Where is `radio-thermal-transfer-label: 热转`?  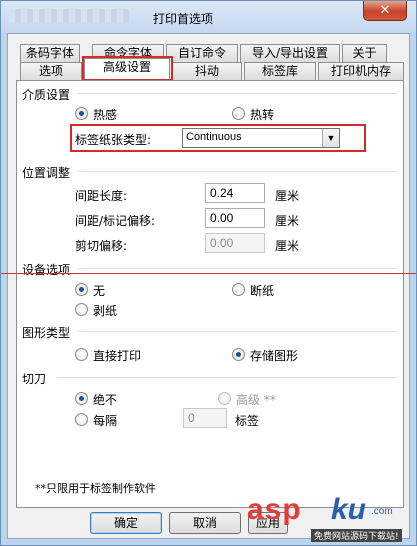 radio-thermal-transfer-label: 热转 is located at coordinates (262, 115).